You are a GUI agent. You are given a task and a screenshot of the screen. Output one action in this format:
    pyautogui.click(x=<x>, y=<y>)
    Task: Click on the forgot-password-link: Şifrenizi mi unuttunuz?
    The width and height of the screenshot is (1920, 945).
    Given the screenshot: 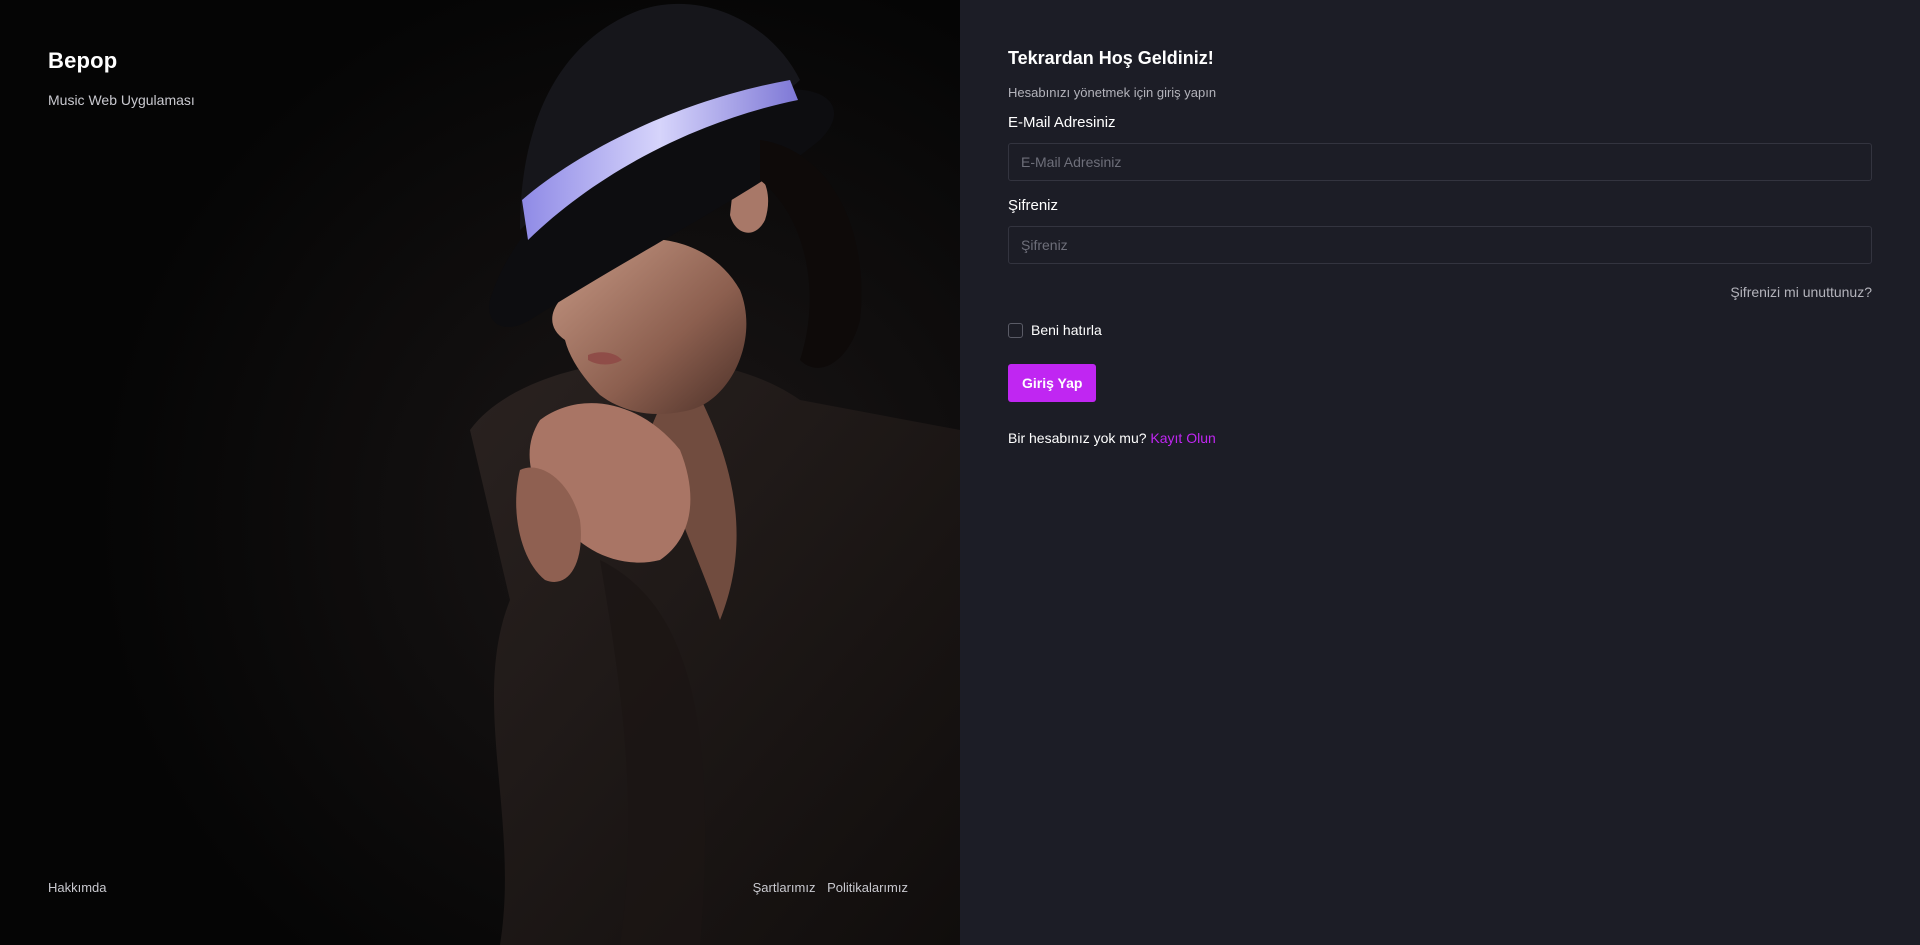 What is the action you would take?
    pyautogui.click(x=1801, y=292)
    